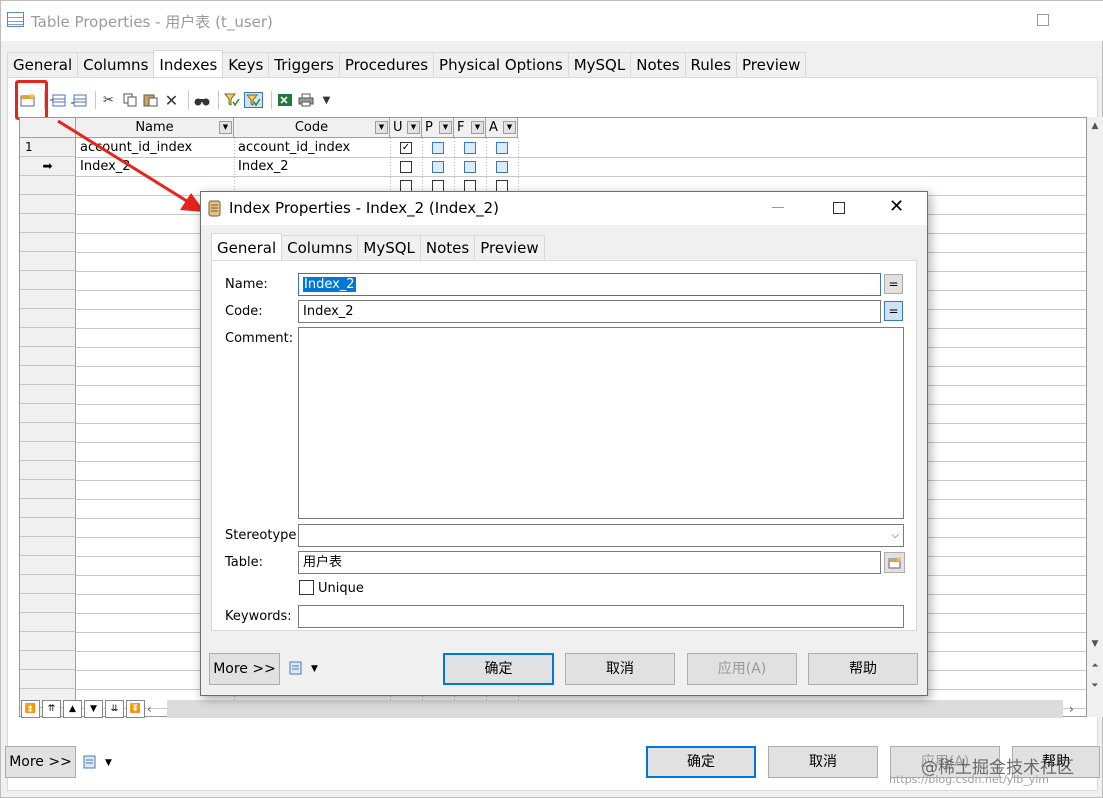 The height and width of the screenshot is (798, 1103). I want to click on column-header-alternate: A ▼, so click(502, 128).